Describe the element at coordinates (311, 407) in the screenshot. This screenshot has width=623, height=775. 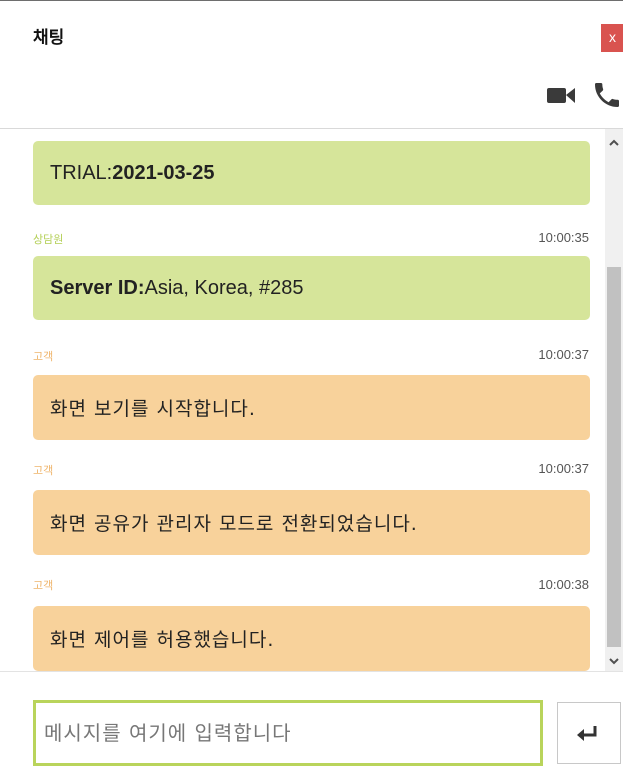
I see `customer-message-bubble: 화면 보기를 시작합니다.` at that location.